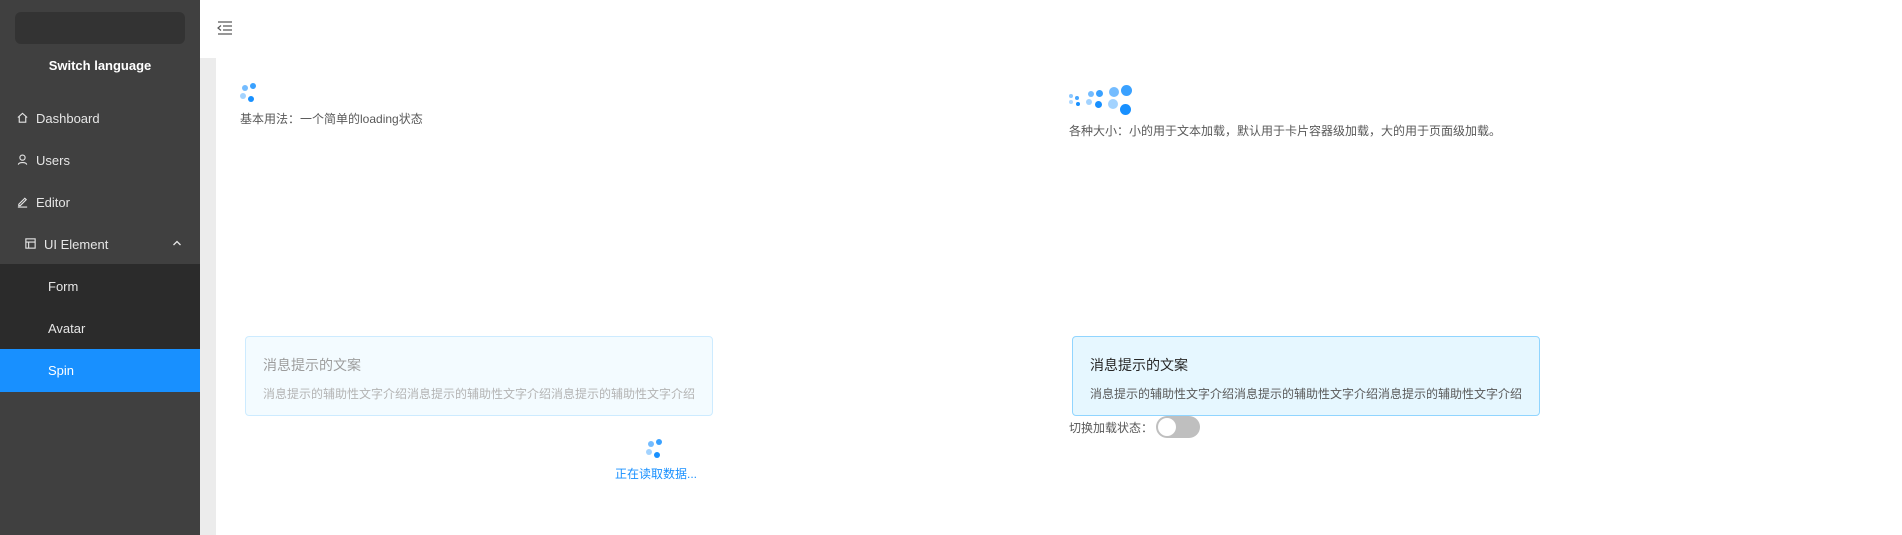 The width and height of the screenshot is (1902, 535). What do you see at coordinates (208, 296) in the screenshot?
I see `content-gutter` at bounding box center [208, 296].